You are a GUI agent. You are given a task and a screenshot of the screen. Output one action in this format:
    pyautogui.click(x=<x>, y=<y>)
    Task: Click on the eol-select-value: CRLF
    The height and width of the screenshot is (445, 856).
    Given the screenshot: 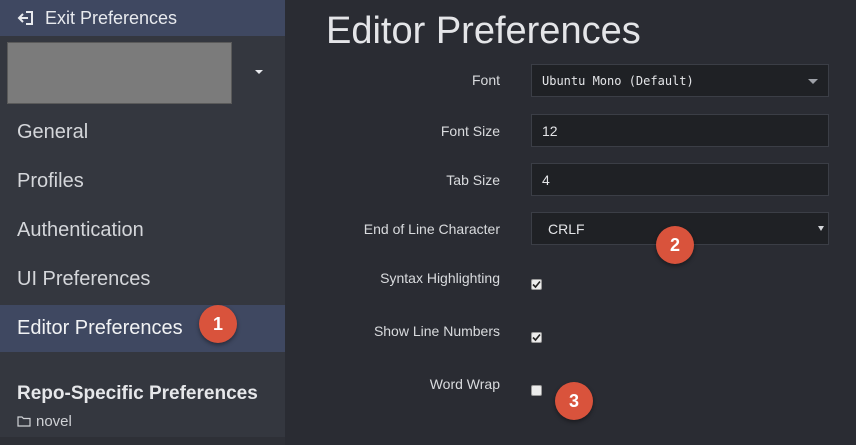 What is the action you would take?
    pyautogui.click(x=566, y=228)
    